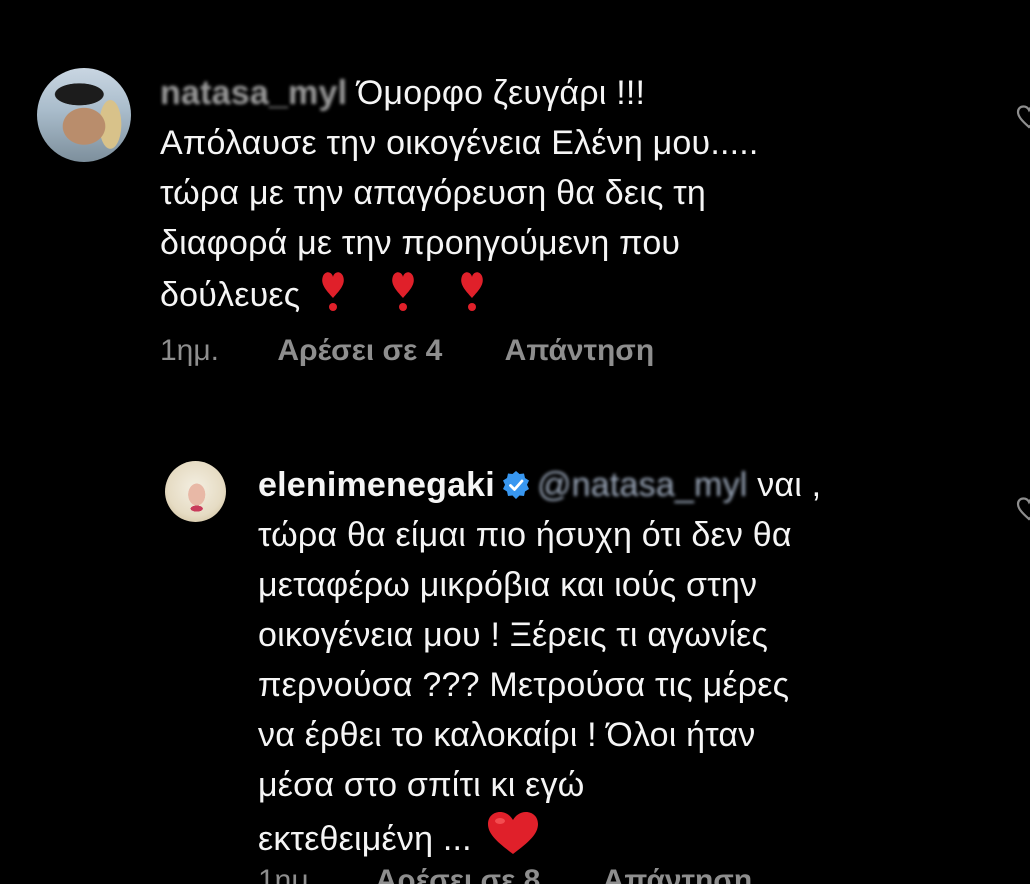 This screenshot has height=884, width=1030. What do you see at coordinates (515, 485) in the screenshot?
I see `verified-badge-icon` at bounding box center [515, 485].